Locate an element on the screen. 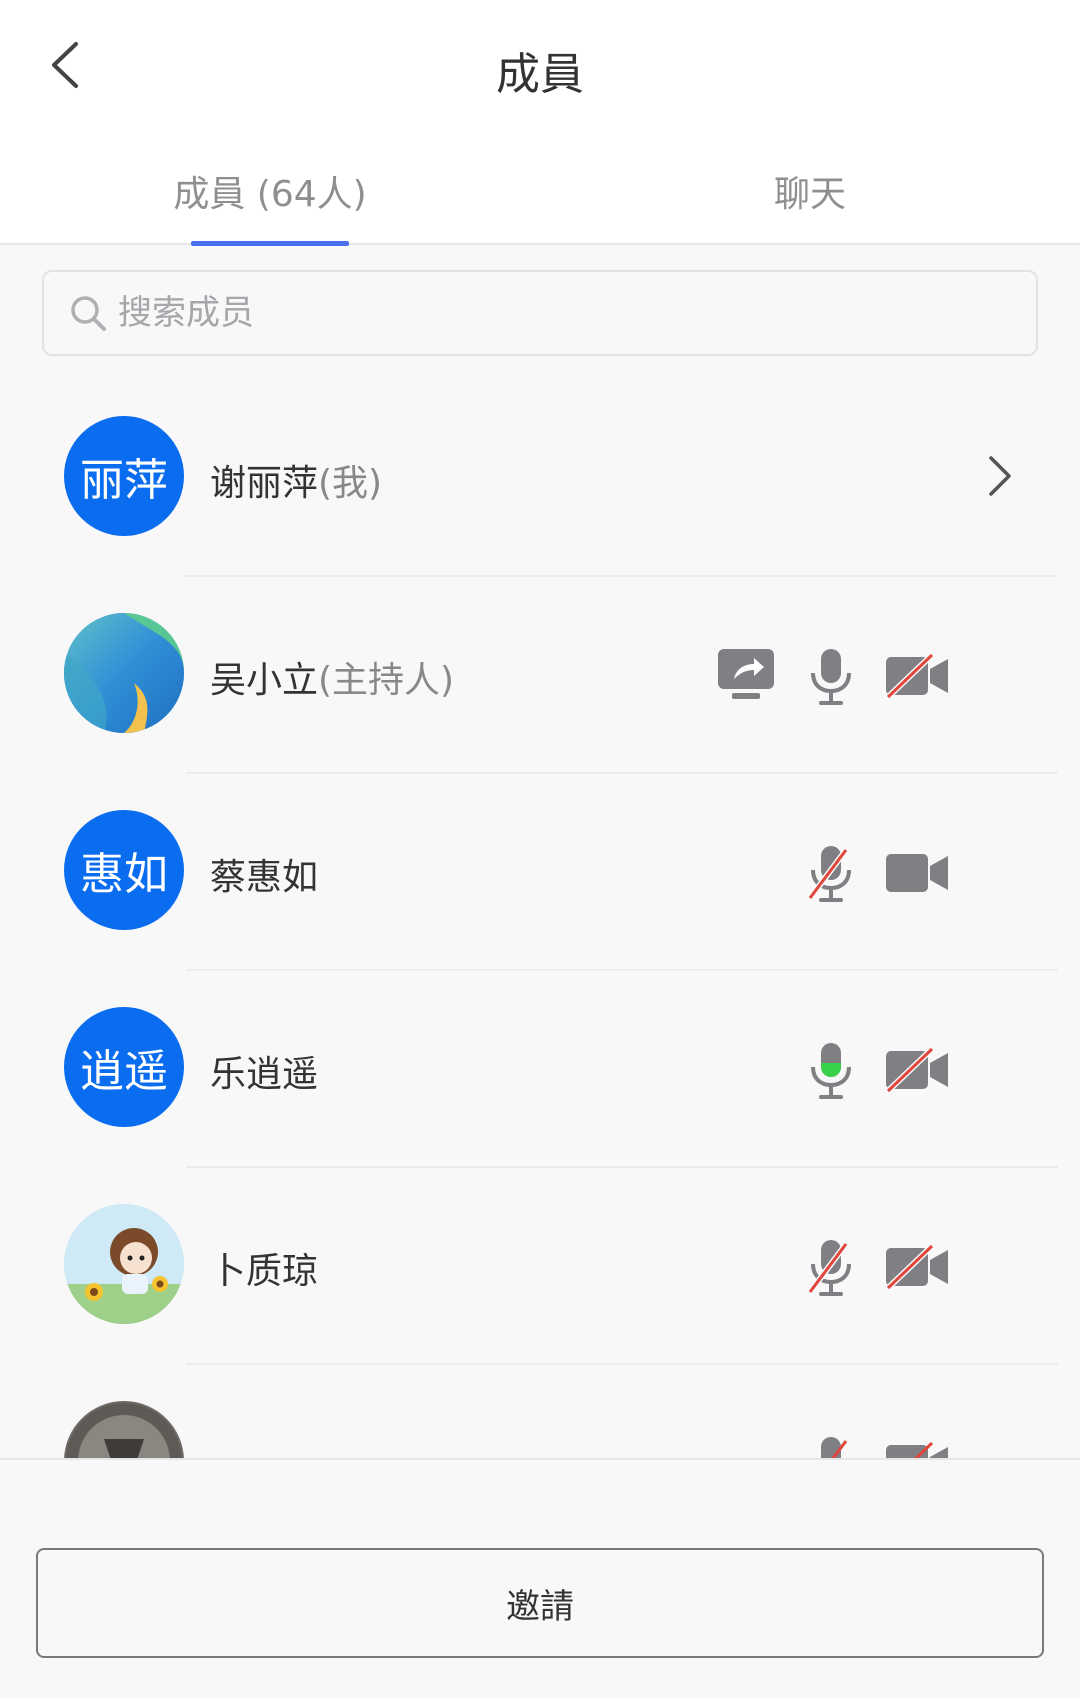  member-name: 吴小立(主持人) is located at coordinates (332, 677).